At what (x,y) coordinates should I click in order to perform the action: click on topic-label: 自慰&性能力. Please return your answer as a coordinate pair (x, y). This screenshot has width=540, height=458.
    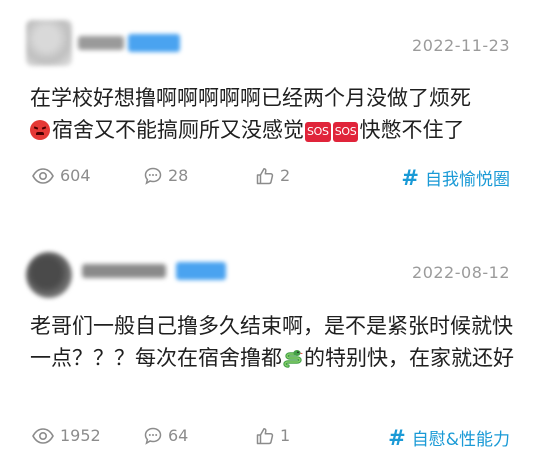
    Looking at the image, I should click on (460, 440).